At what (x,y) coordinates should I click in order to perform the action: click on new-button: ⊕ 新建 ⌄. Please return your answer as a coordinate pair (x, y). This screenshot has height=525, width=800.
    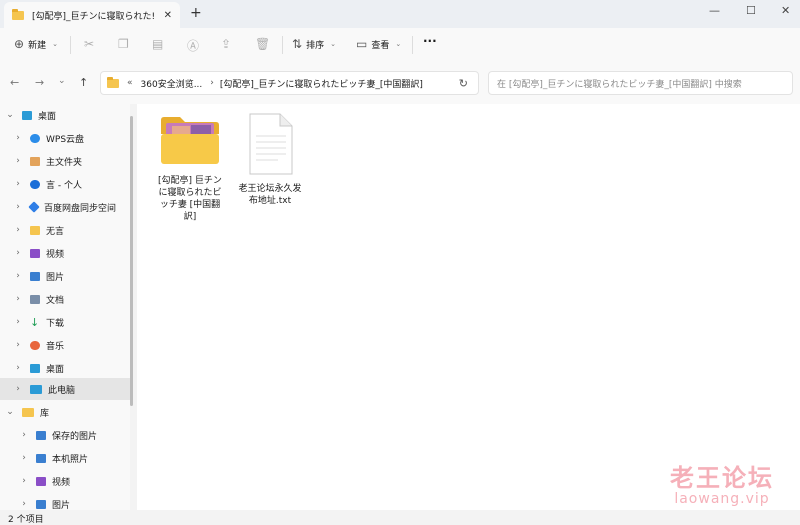
    Looking at the image, I should click on (36, 44).